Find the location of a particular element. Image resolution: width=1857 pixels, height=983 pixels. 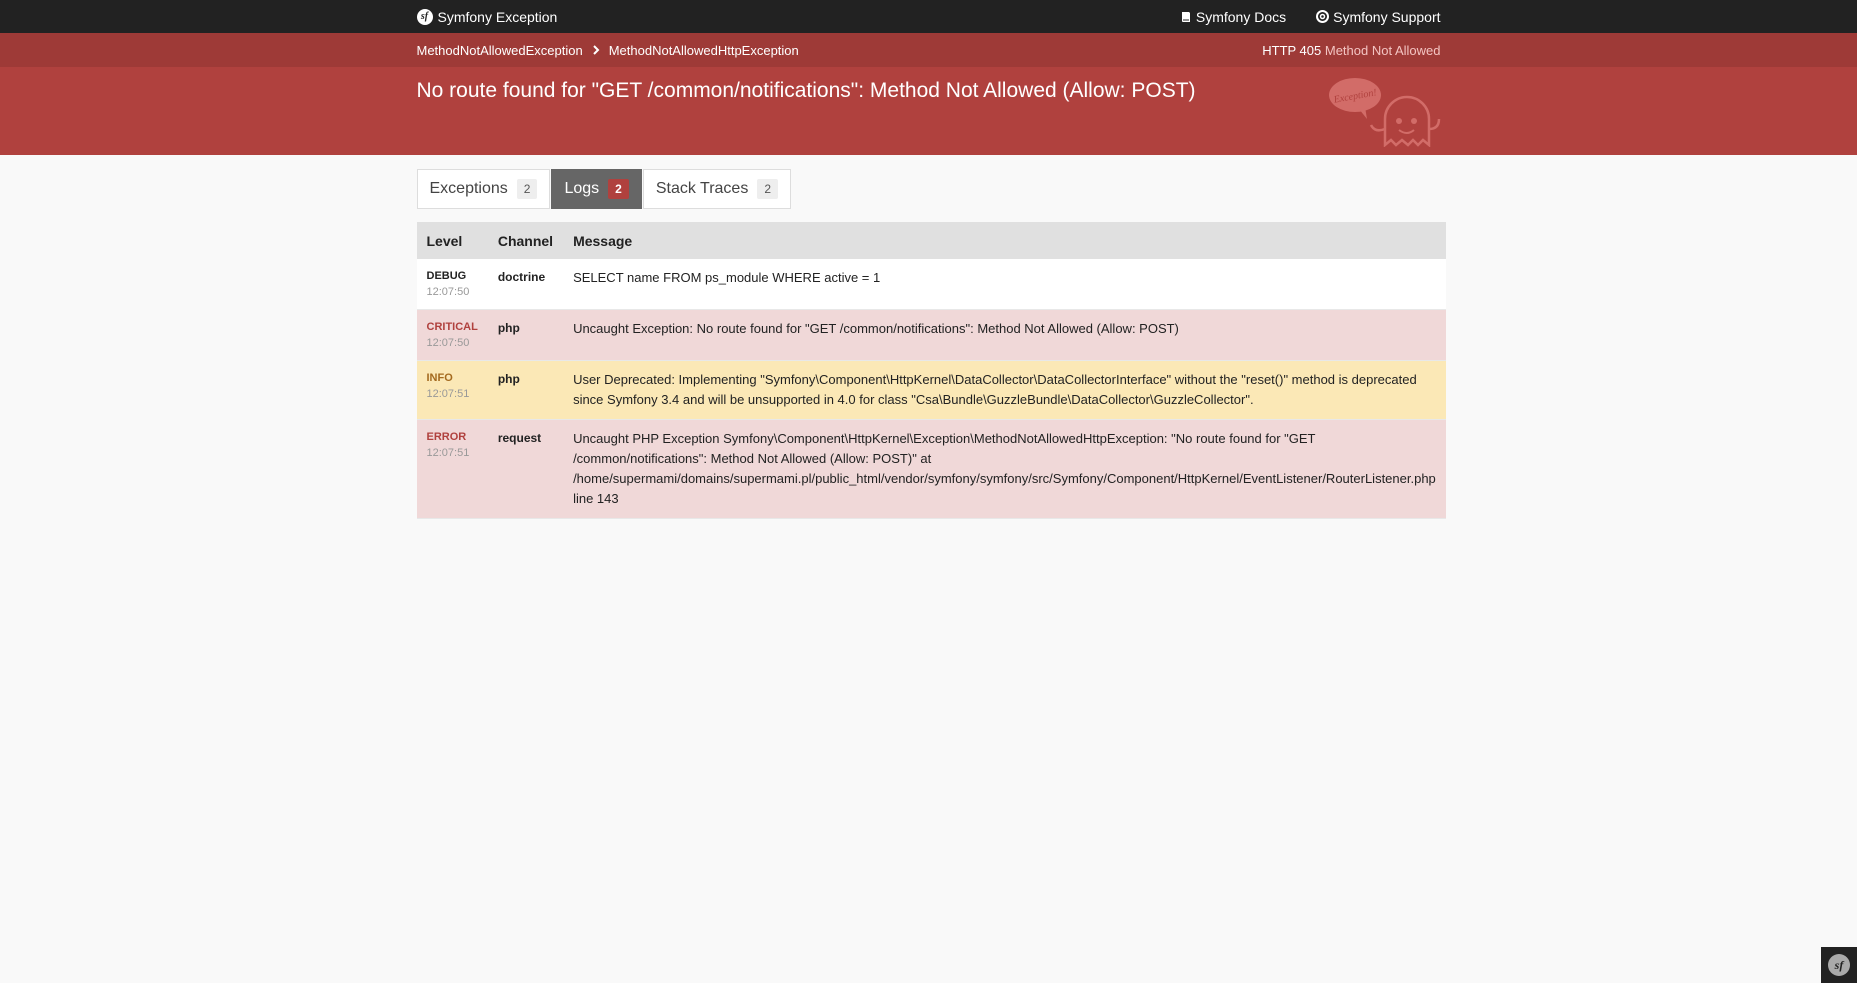

chevron-right-icon is located at coordinates (596, 50).